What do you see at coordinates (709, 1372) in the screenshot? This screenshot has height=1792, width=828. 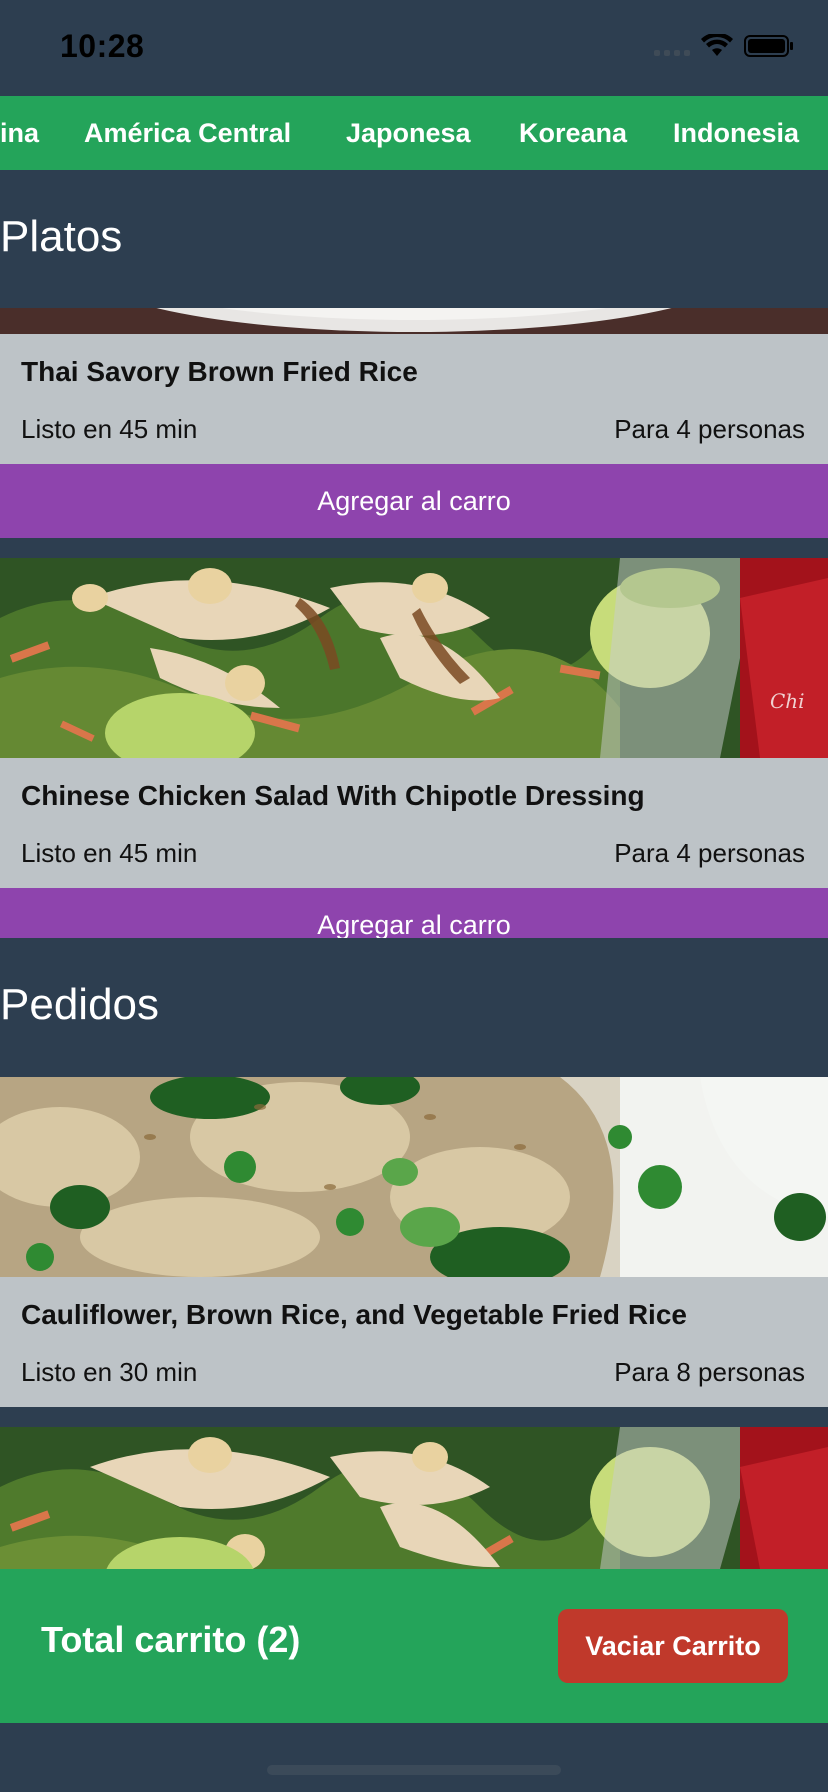 I see `order-servings: Para 8 personas` at bounding box center [709, 1372].